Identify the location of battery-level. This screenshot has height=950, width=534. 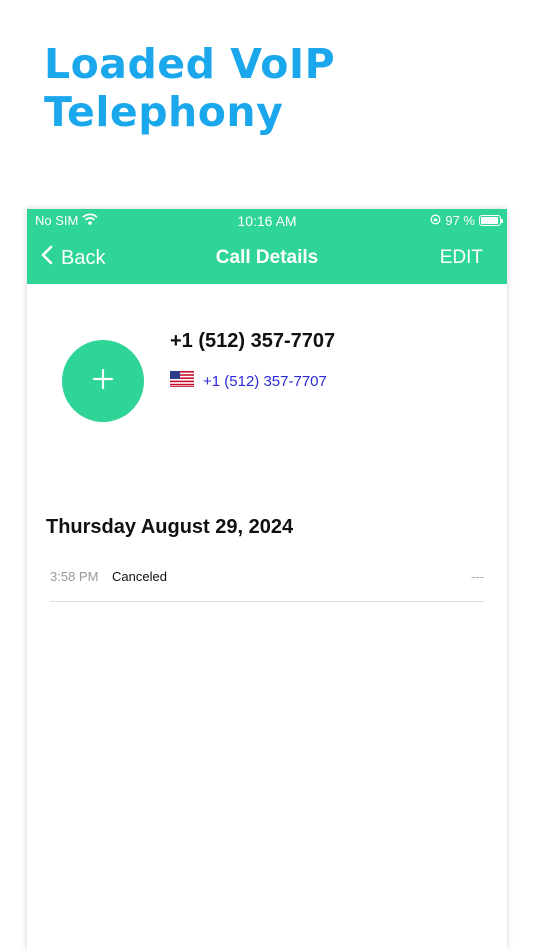
(490, 220).